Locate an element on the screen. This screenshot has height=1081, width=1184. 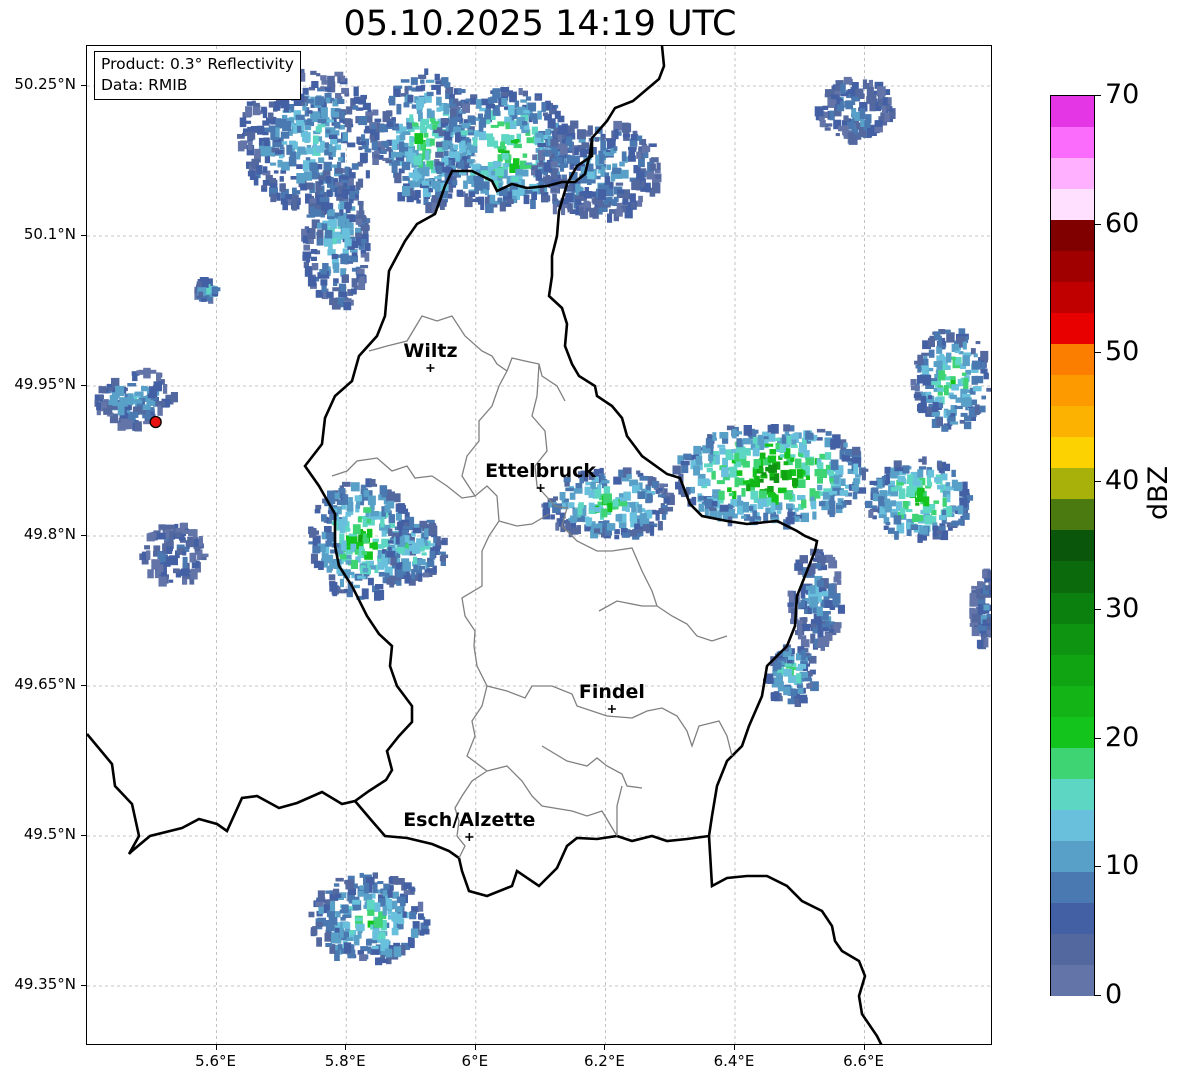
colorbar-tick-label: 10 is located at coordinates (1122, 866).